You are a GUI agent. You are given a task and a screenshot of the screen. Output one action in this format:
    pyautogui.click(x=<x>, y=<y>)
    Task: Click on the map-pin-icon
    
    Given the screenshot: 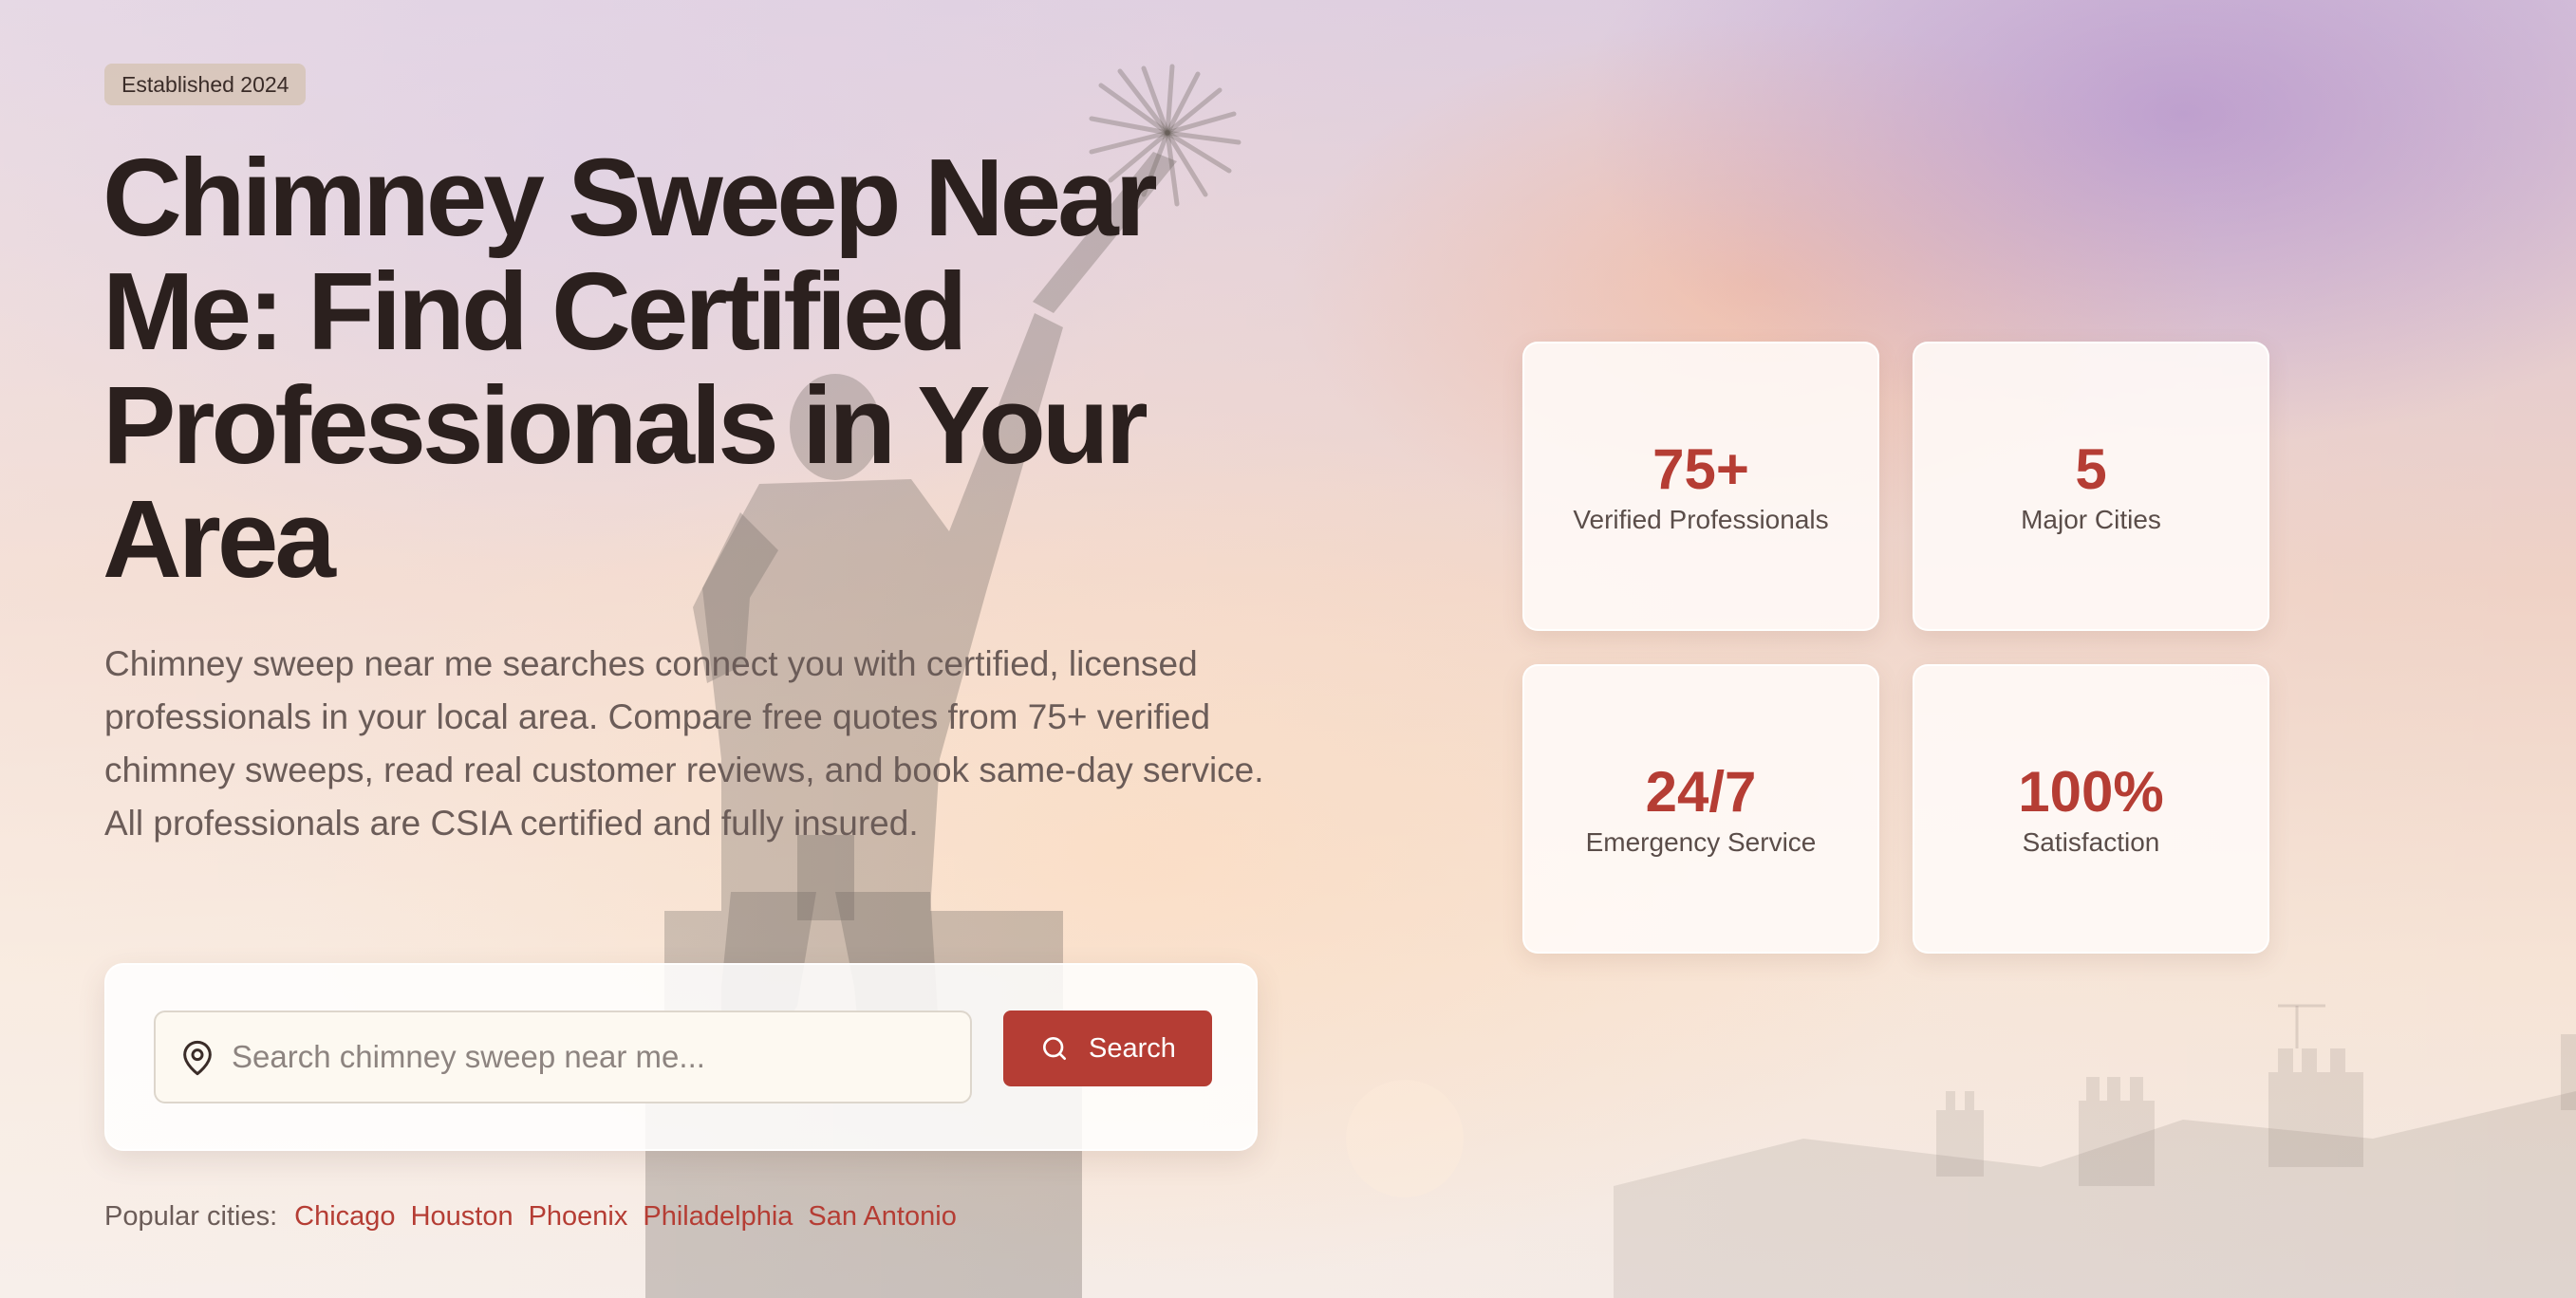 What is the action you would take?
    pyautogui.click(x=197, y=1058)
    